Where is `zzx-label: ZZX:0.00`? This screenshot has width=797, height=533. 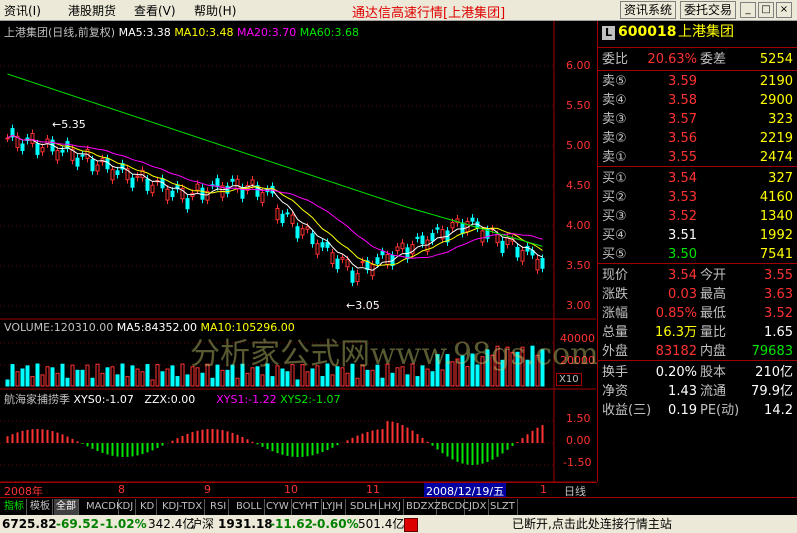
zzx-label: ZZX:0.00 is located at coordinates (170, 399).